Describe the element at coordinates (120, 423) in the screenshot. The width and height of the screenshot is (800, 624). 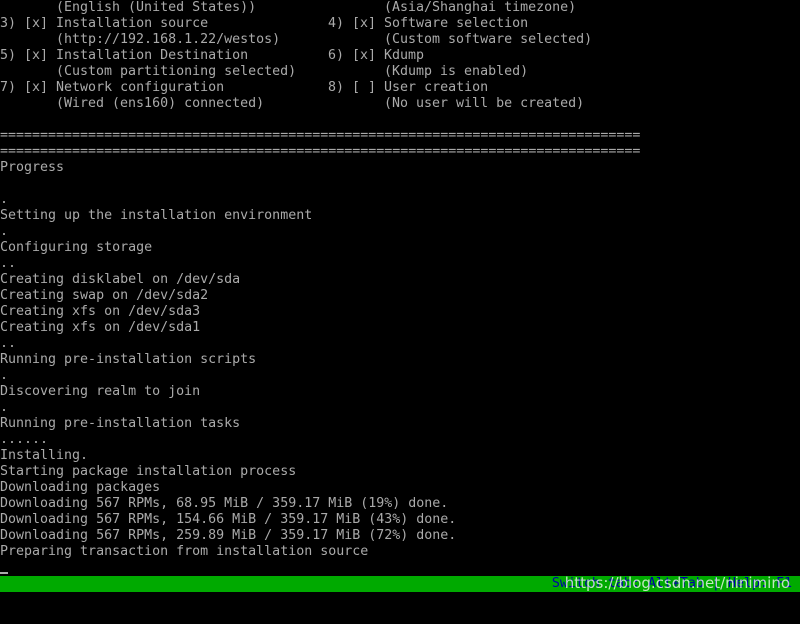
I see `log-line: Running pre-installation tasks` at that location.